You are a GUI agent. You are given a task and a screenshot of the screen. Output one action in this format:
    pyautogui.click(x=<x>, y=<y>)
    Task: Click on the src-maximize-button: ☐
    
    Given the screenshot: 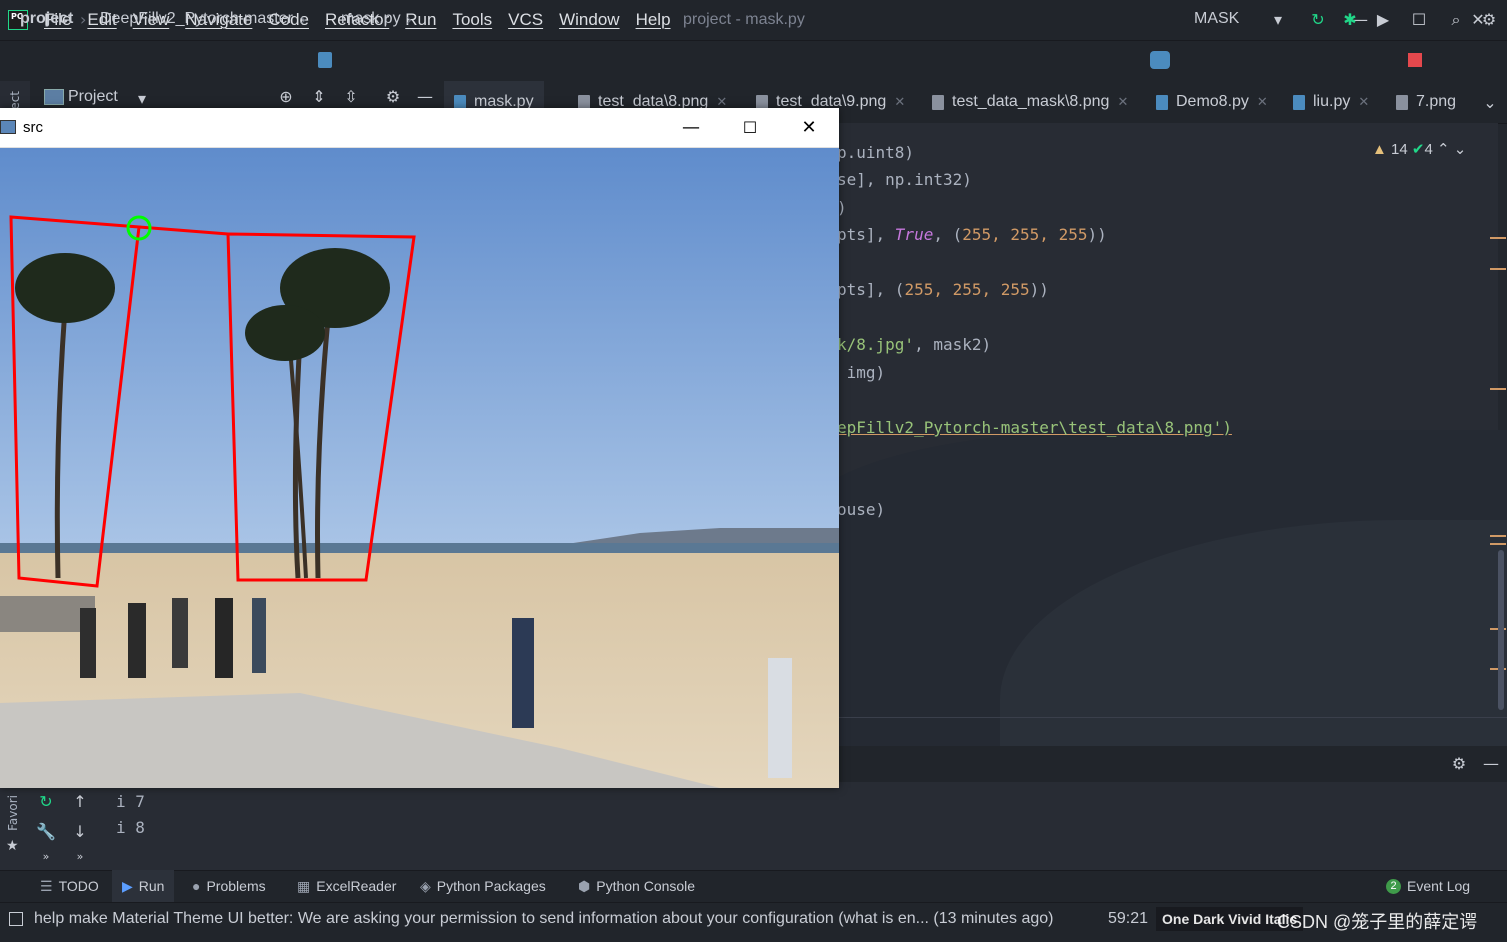 What is the action you would take?
    pyautogui.click(x=750, y=128)
    